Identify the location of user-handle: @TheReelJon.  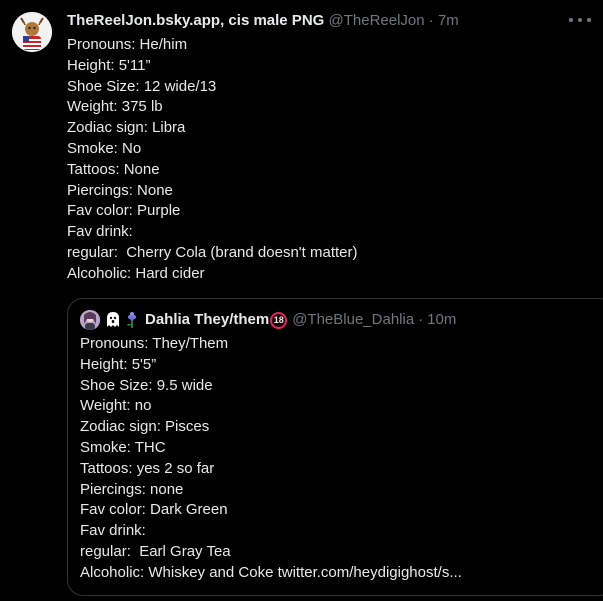
(377, 20).